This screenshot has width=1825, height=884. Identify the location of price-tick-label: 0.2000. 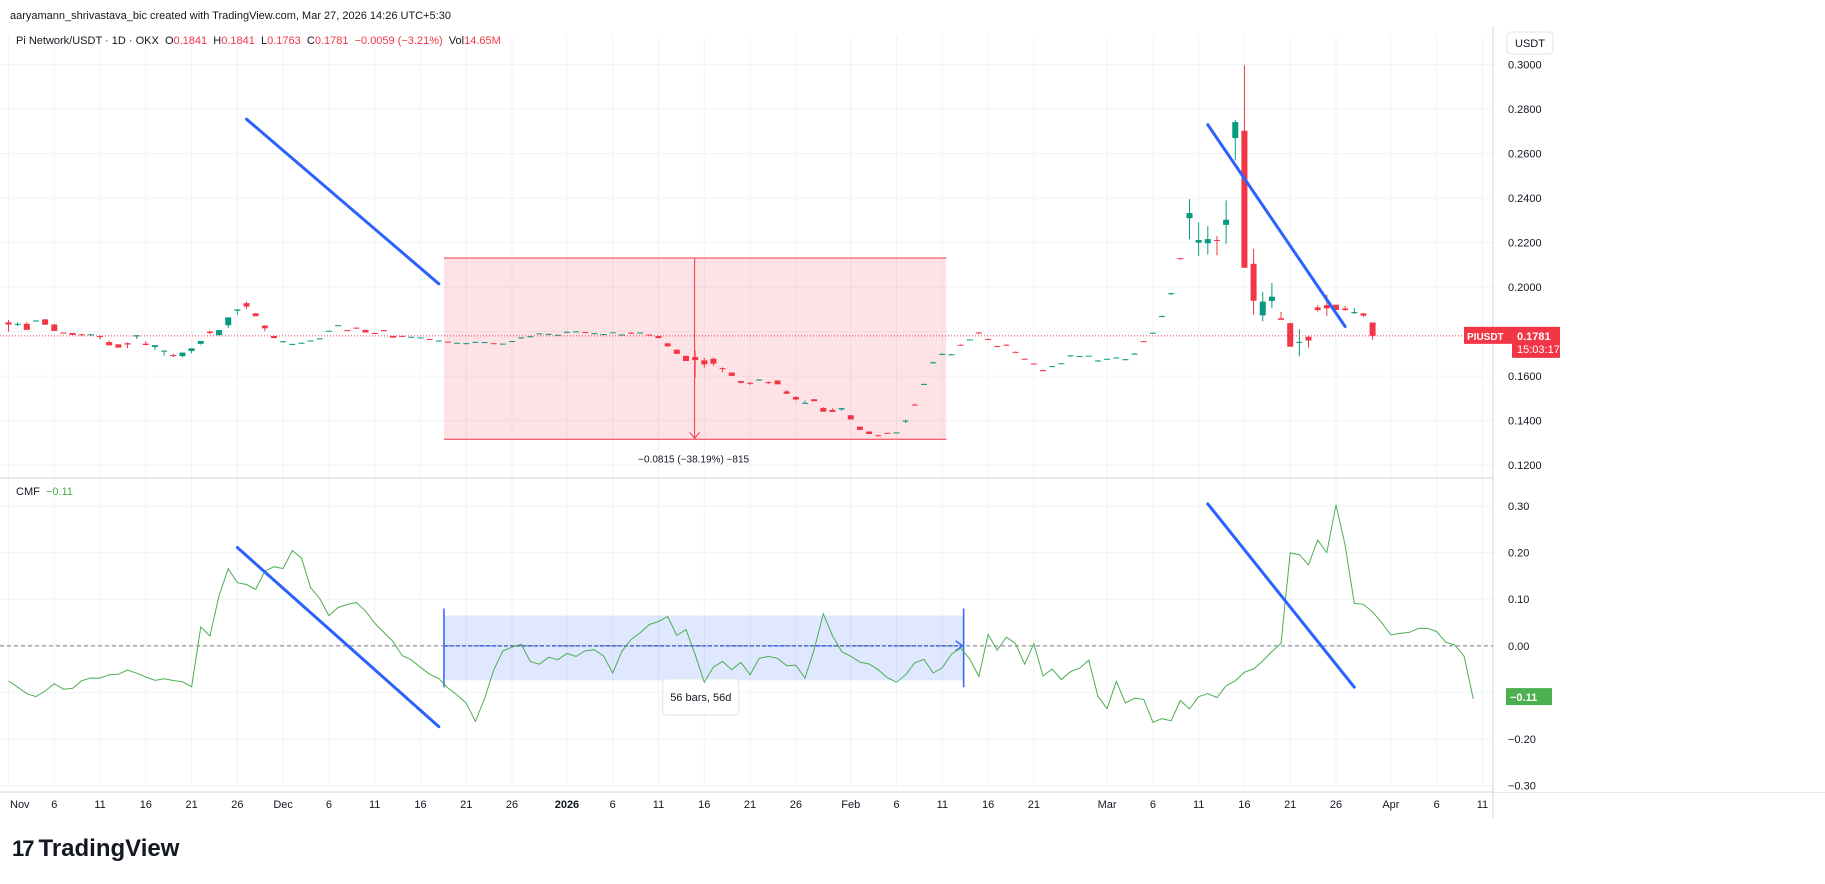
(1525, 288).